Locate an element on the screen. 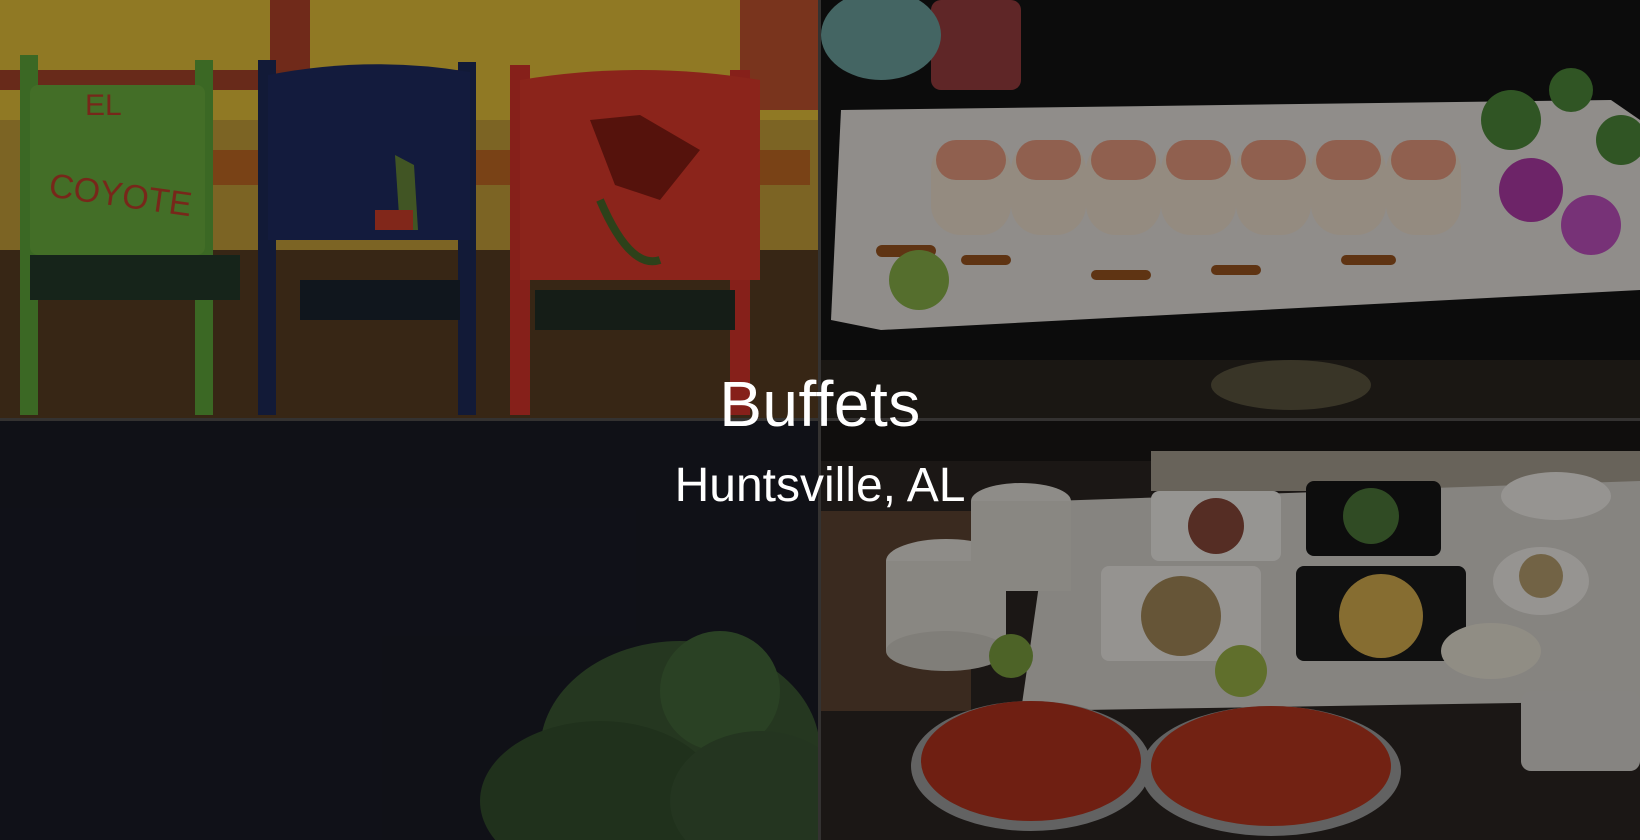 This screenshot has height=840, width=1640. location-subtitle: Huntsville, AL is located at coordinates (820, 485).